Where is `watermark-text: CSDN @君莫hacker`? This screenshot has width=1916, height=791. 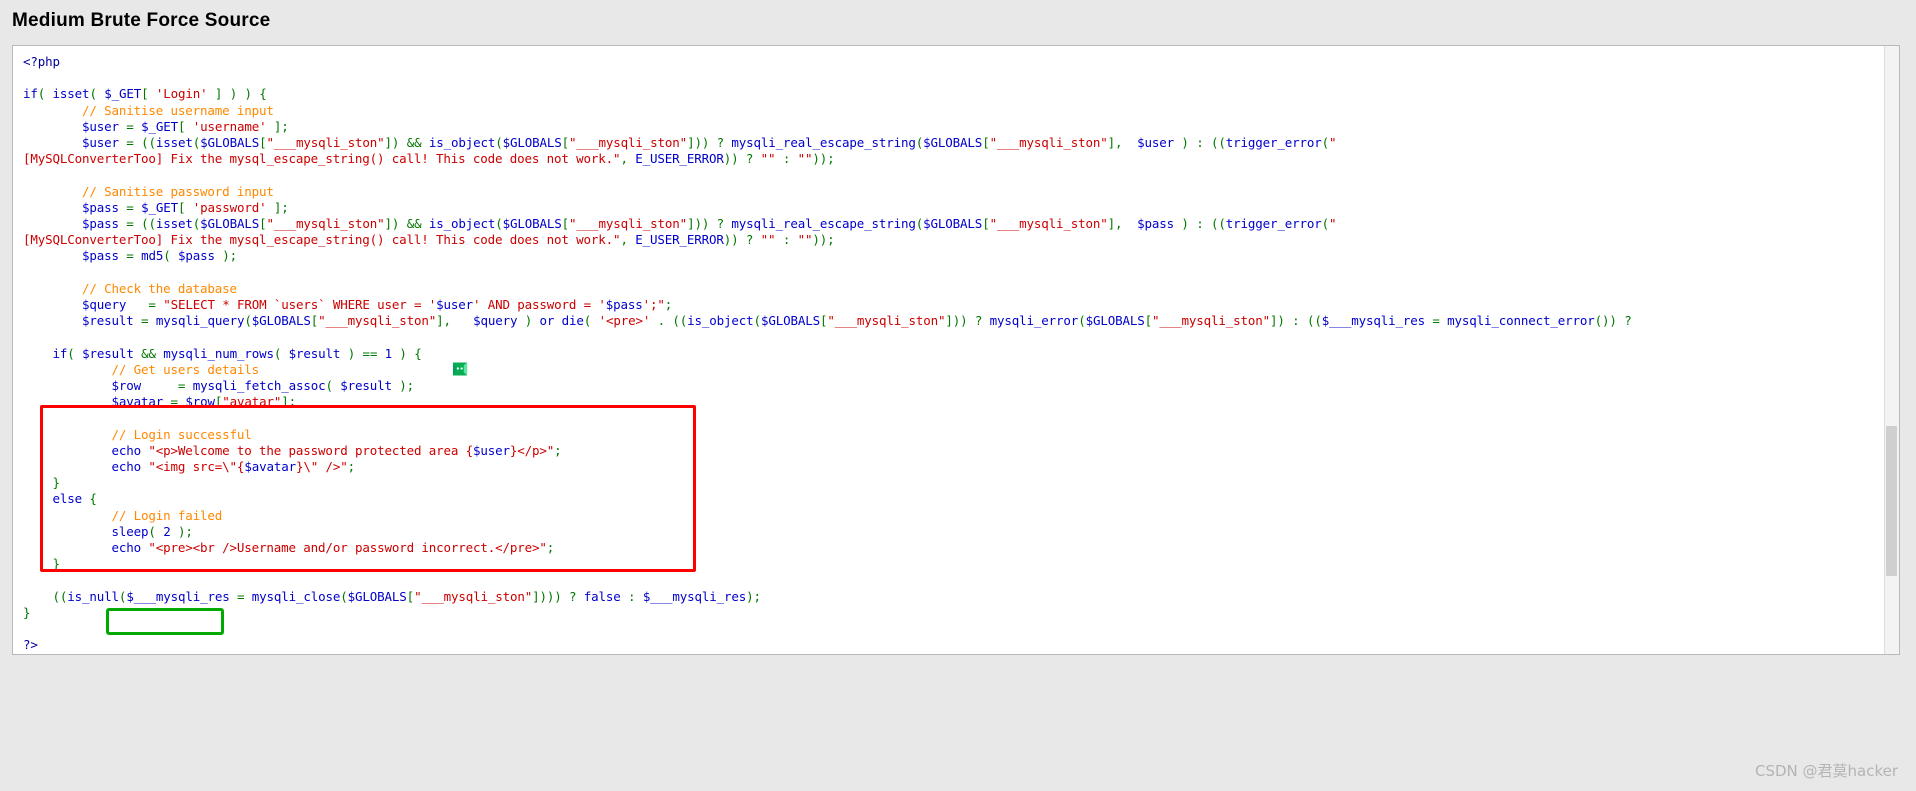
watermark-text: CSDN @君莫hacker is located at coordinates (1826, 771).